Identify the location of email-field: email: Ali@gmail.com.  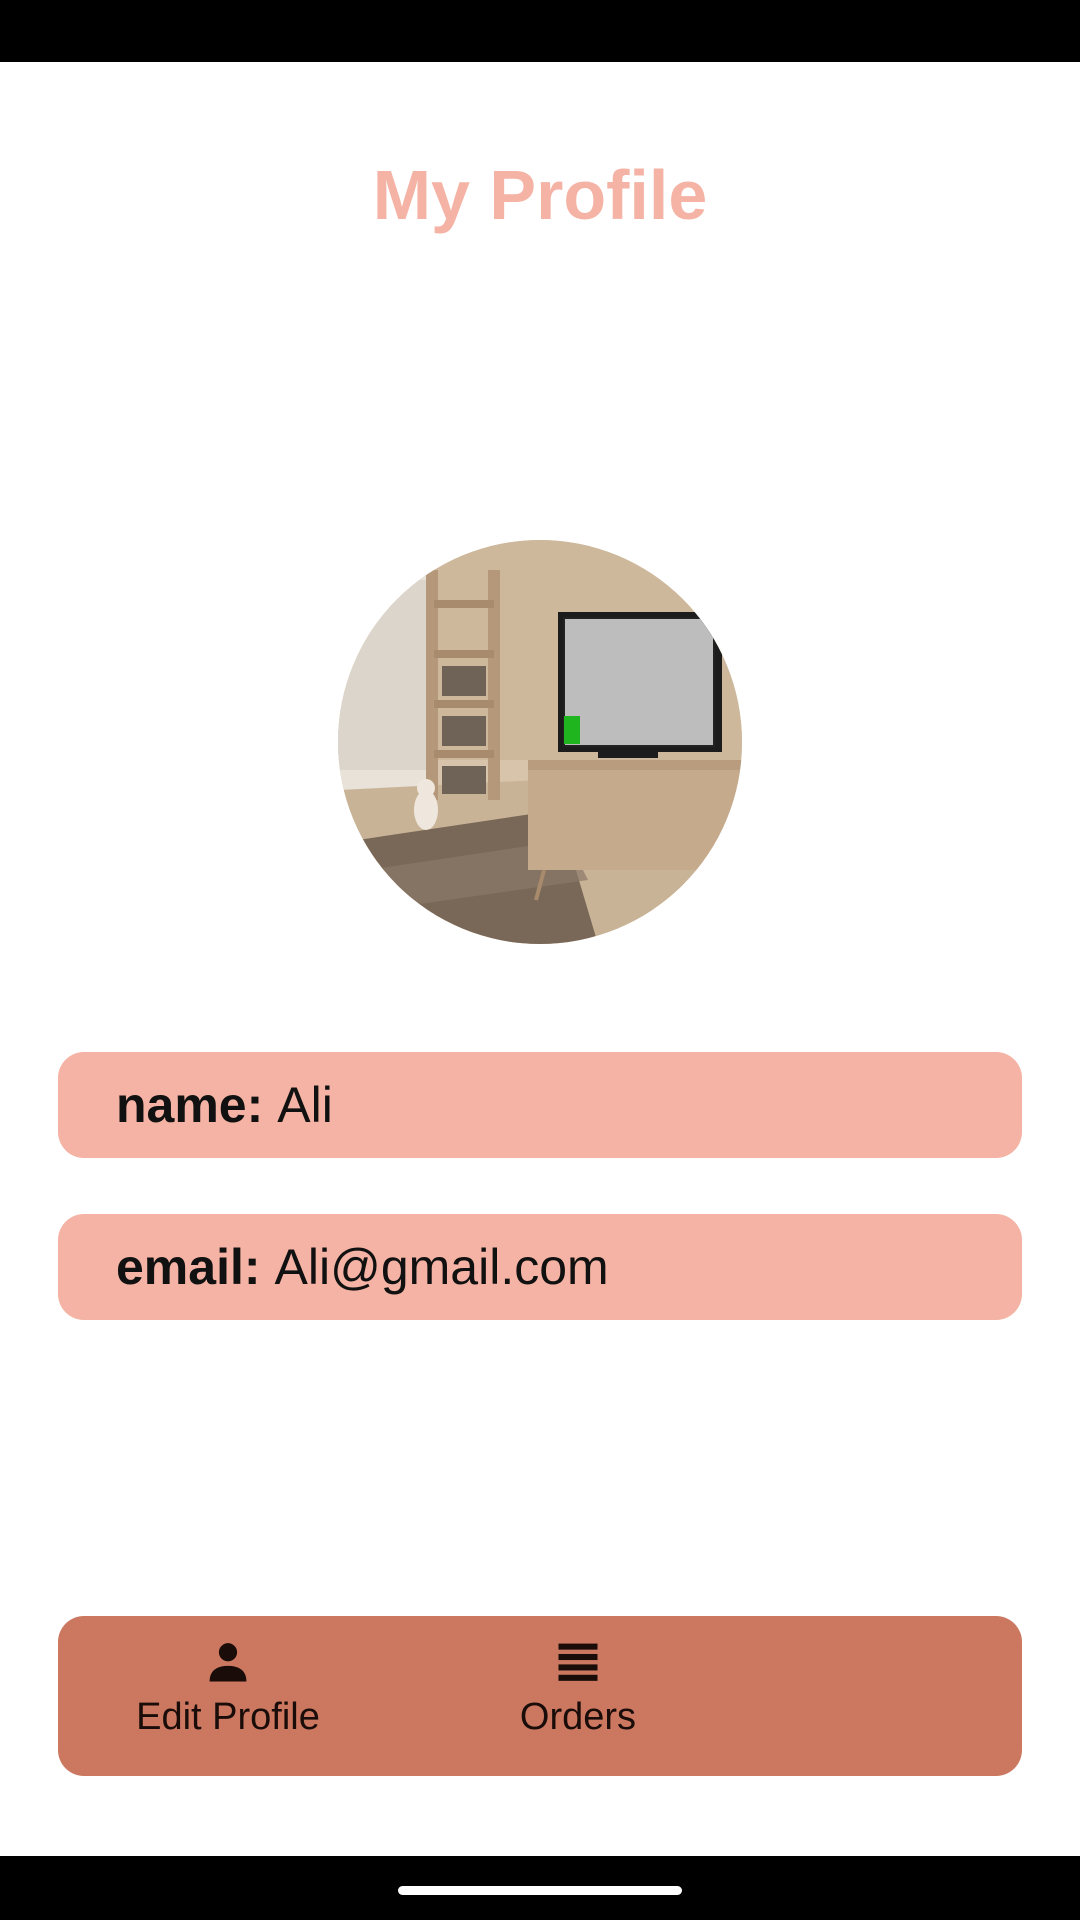
(540, 1267).